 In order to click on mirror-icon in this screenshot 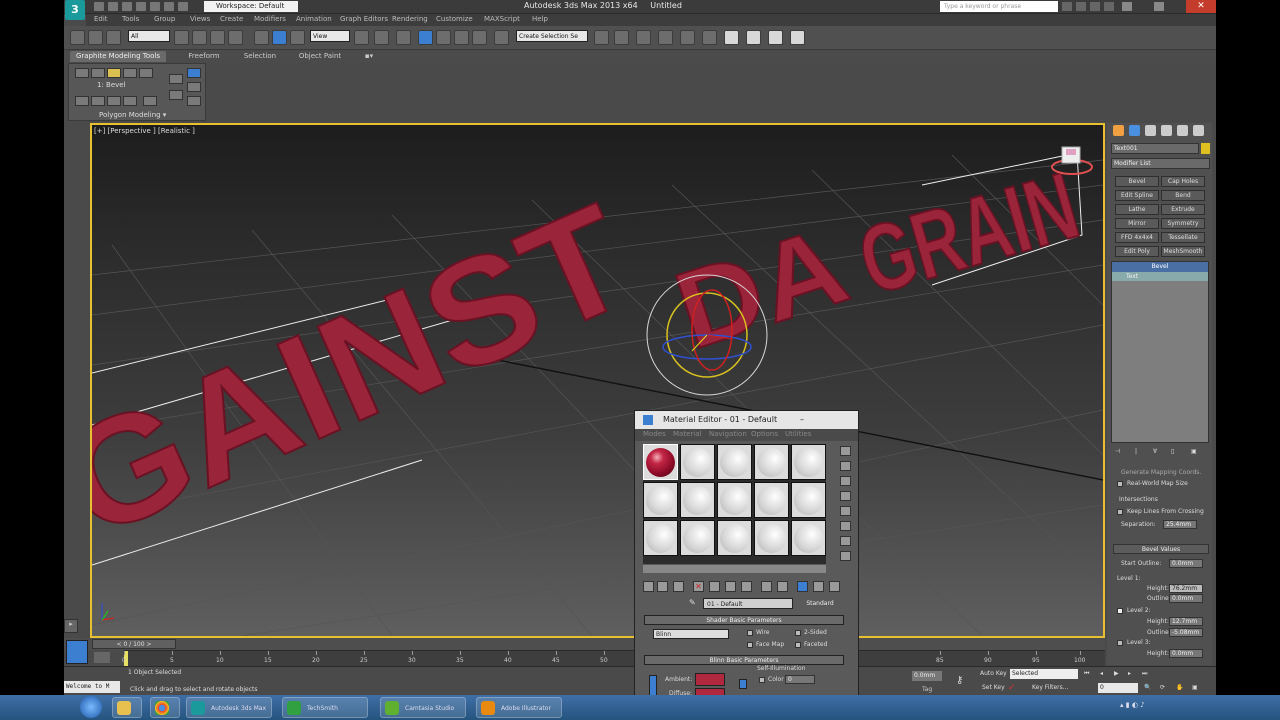, I will do `click(601, 37)`.